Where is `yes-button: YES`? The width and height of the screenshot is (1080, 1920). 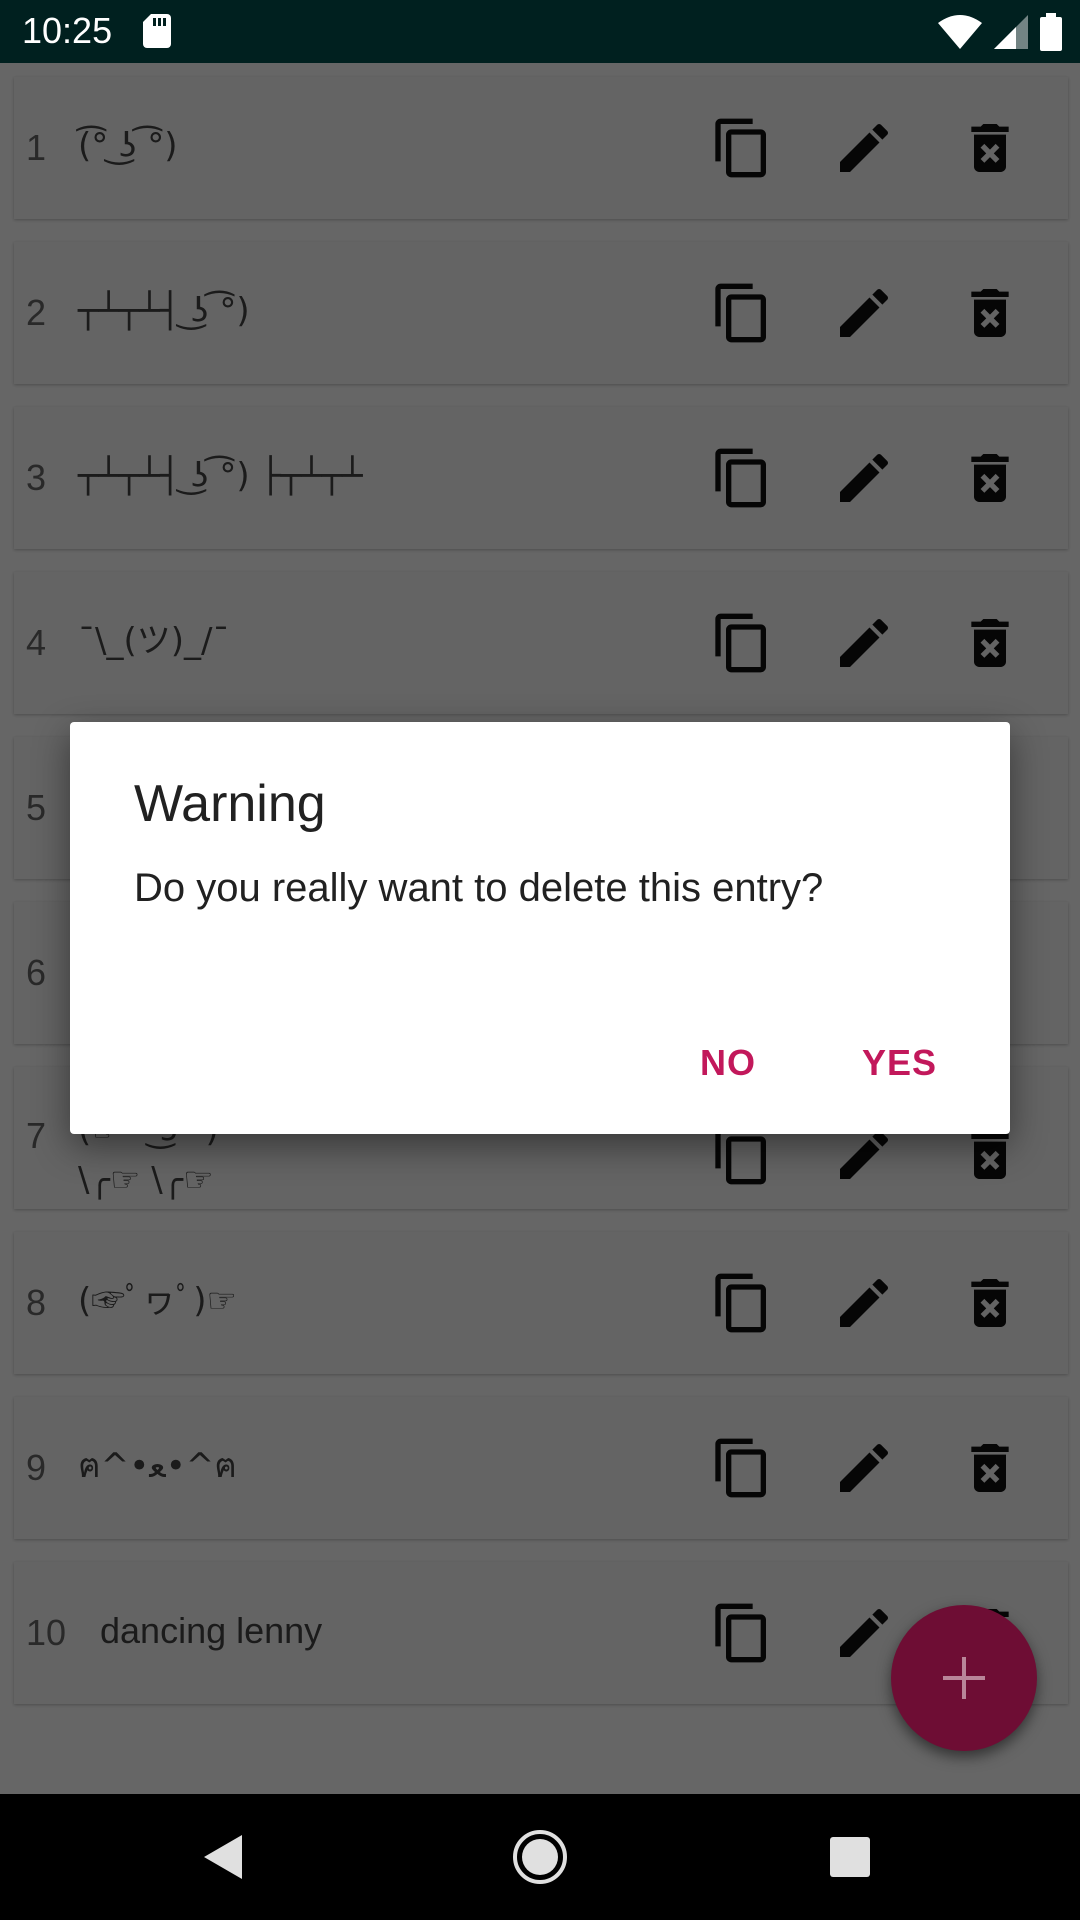 yes-button: YES is located at coordinates (899, 1063).